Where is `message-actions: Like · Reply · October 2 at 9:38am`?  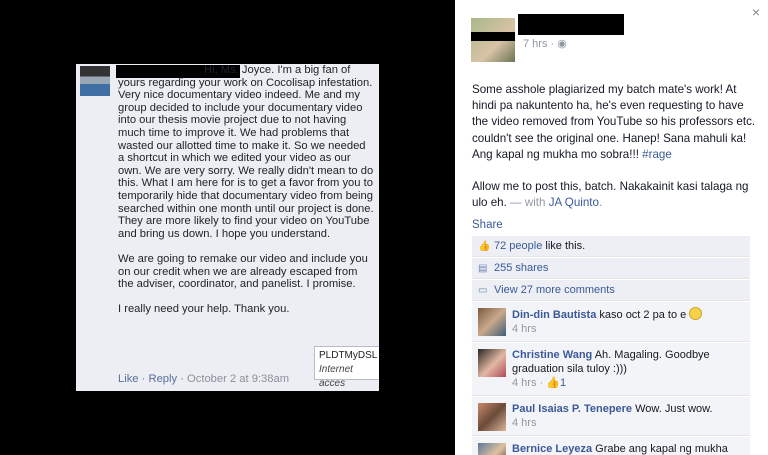
message-actions: Like · Reply · October 2 at 9:38am is located at coordinates (203, 379).